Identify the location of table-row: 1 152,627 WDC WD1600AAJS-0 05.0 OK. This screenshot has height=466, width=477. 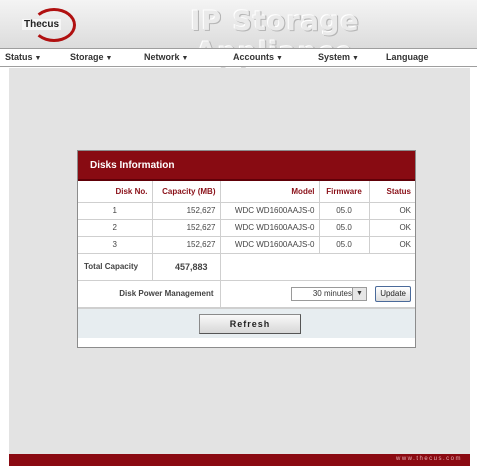
(246, 211).